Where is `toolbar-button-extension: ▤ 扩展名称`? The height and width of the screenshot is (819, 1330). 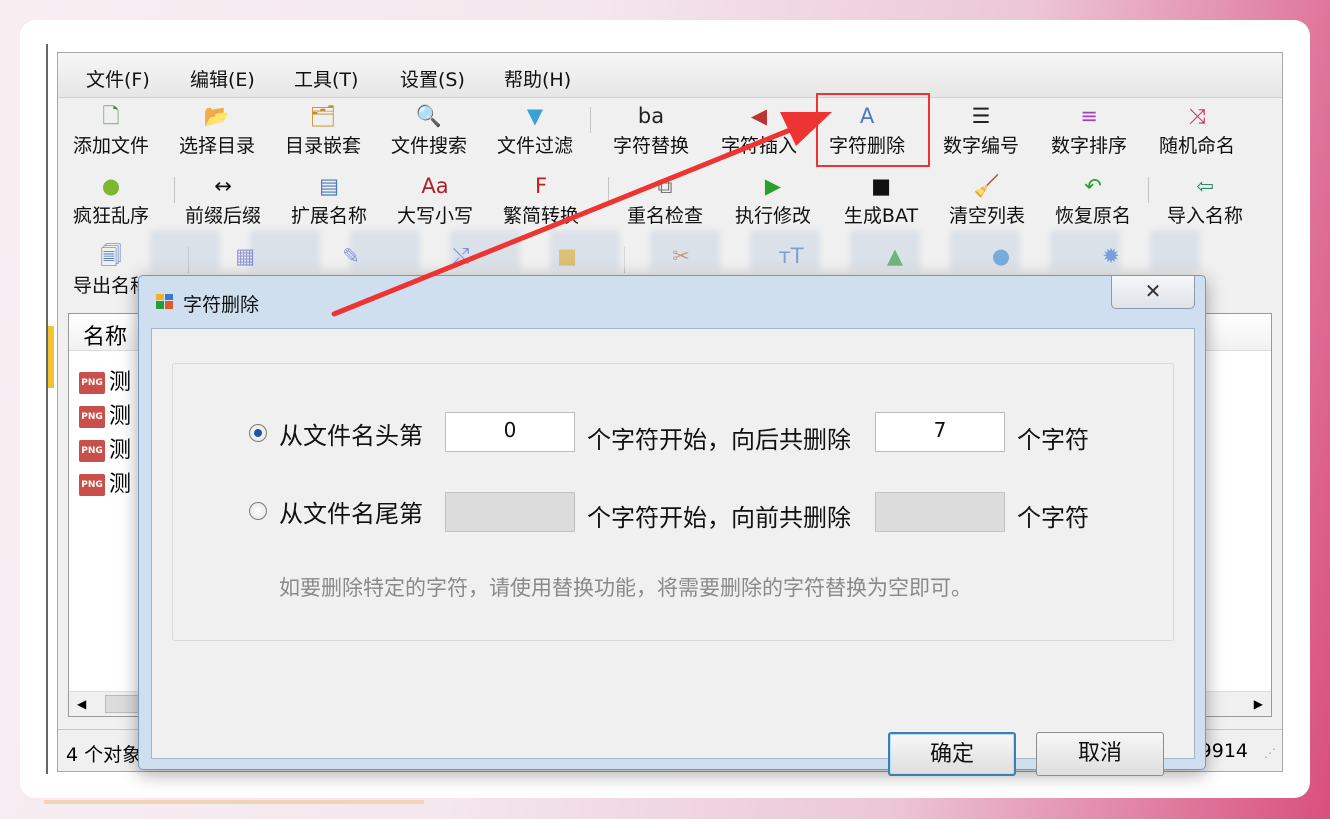 toolbar-button-extension: ▤ 扩展名称 is located at coordinates (329, 200).